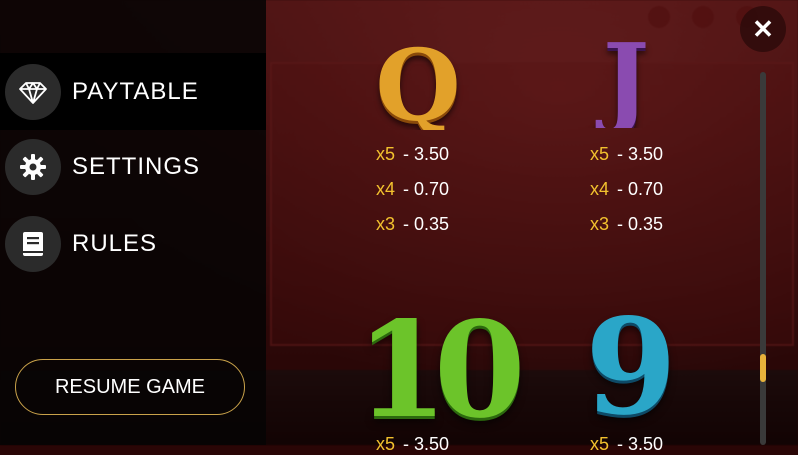 The width and height of the screenshot is (798, 455). What do you see at coordinates (33, 243) in the screenshot?
I see `book-icon` at bounding box center [33, 243].